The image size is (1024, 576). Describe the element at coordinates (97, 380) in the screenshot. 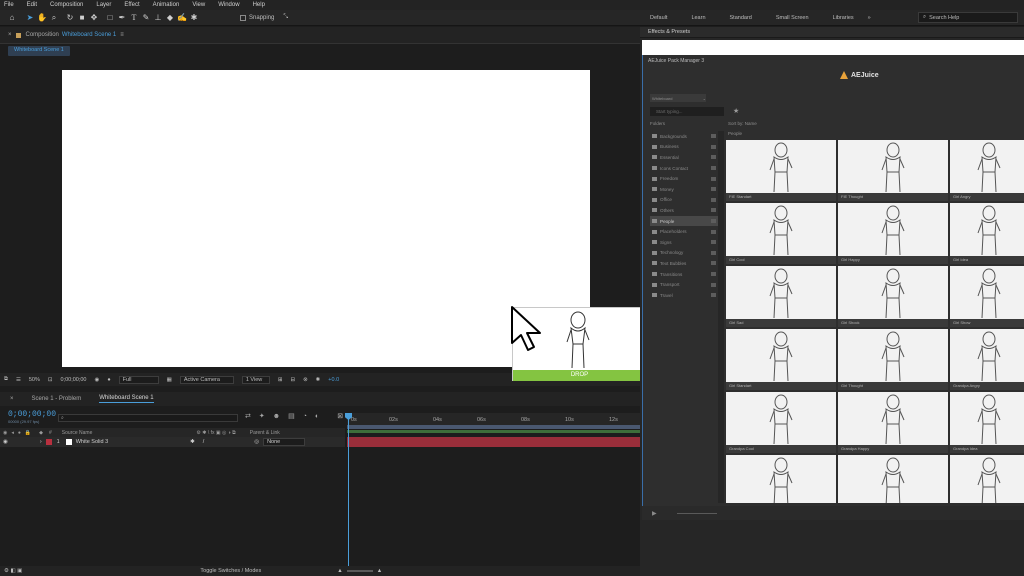

I see `snapshot-icon: ◉` at that location.